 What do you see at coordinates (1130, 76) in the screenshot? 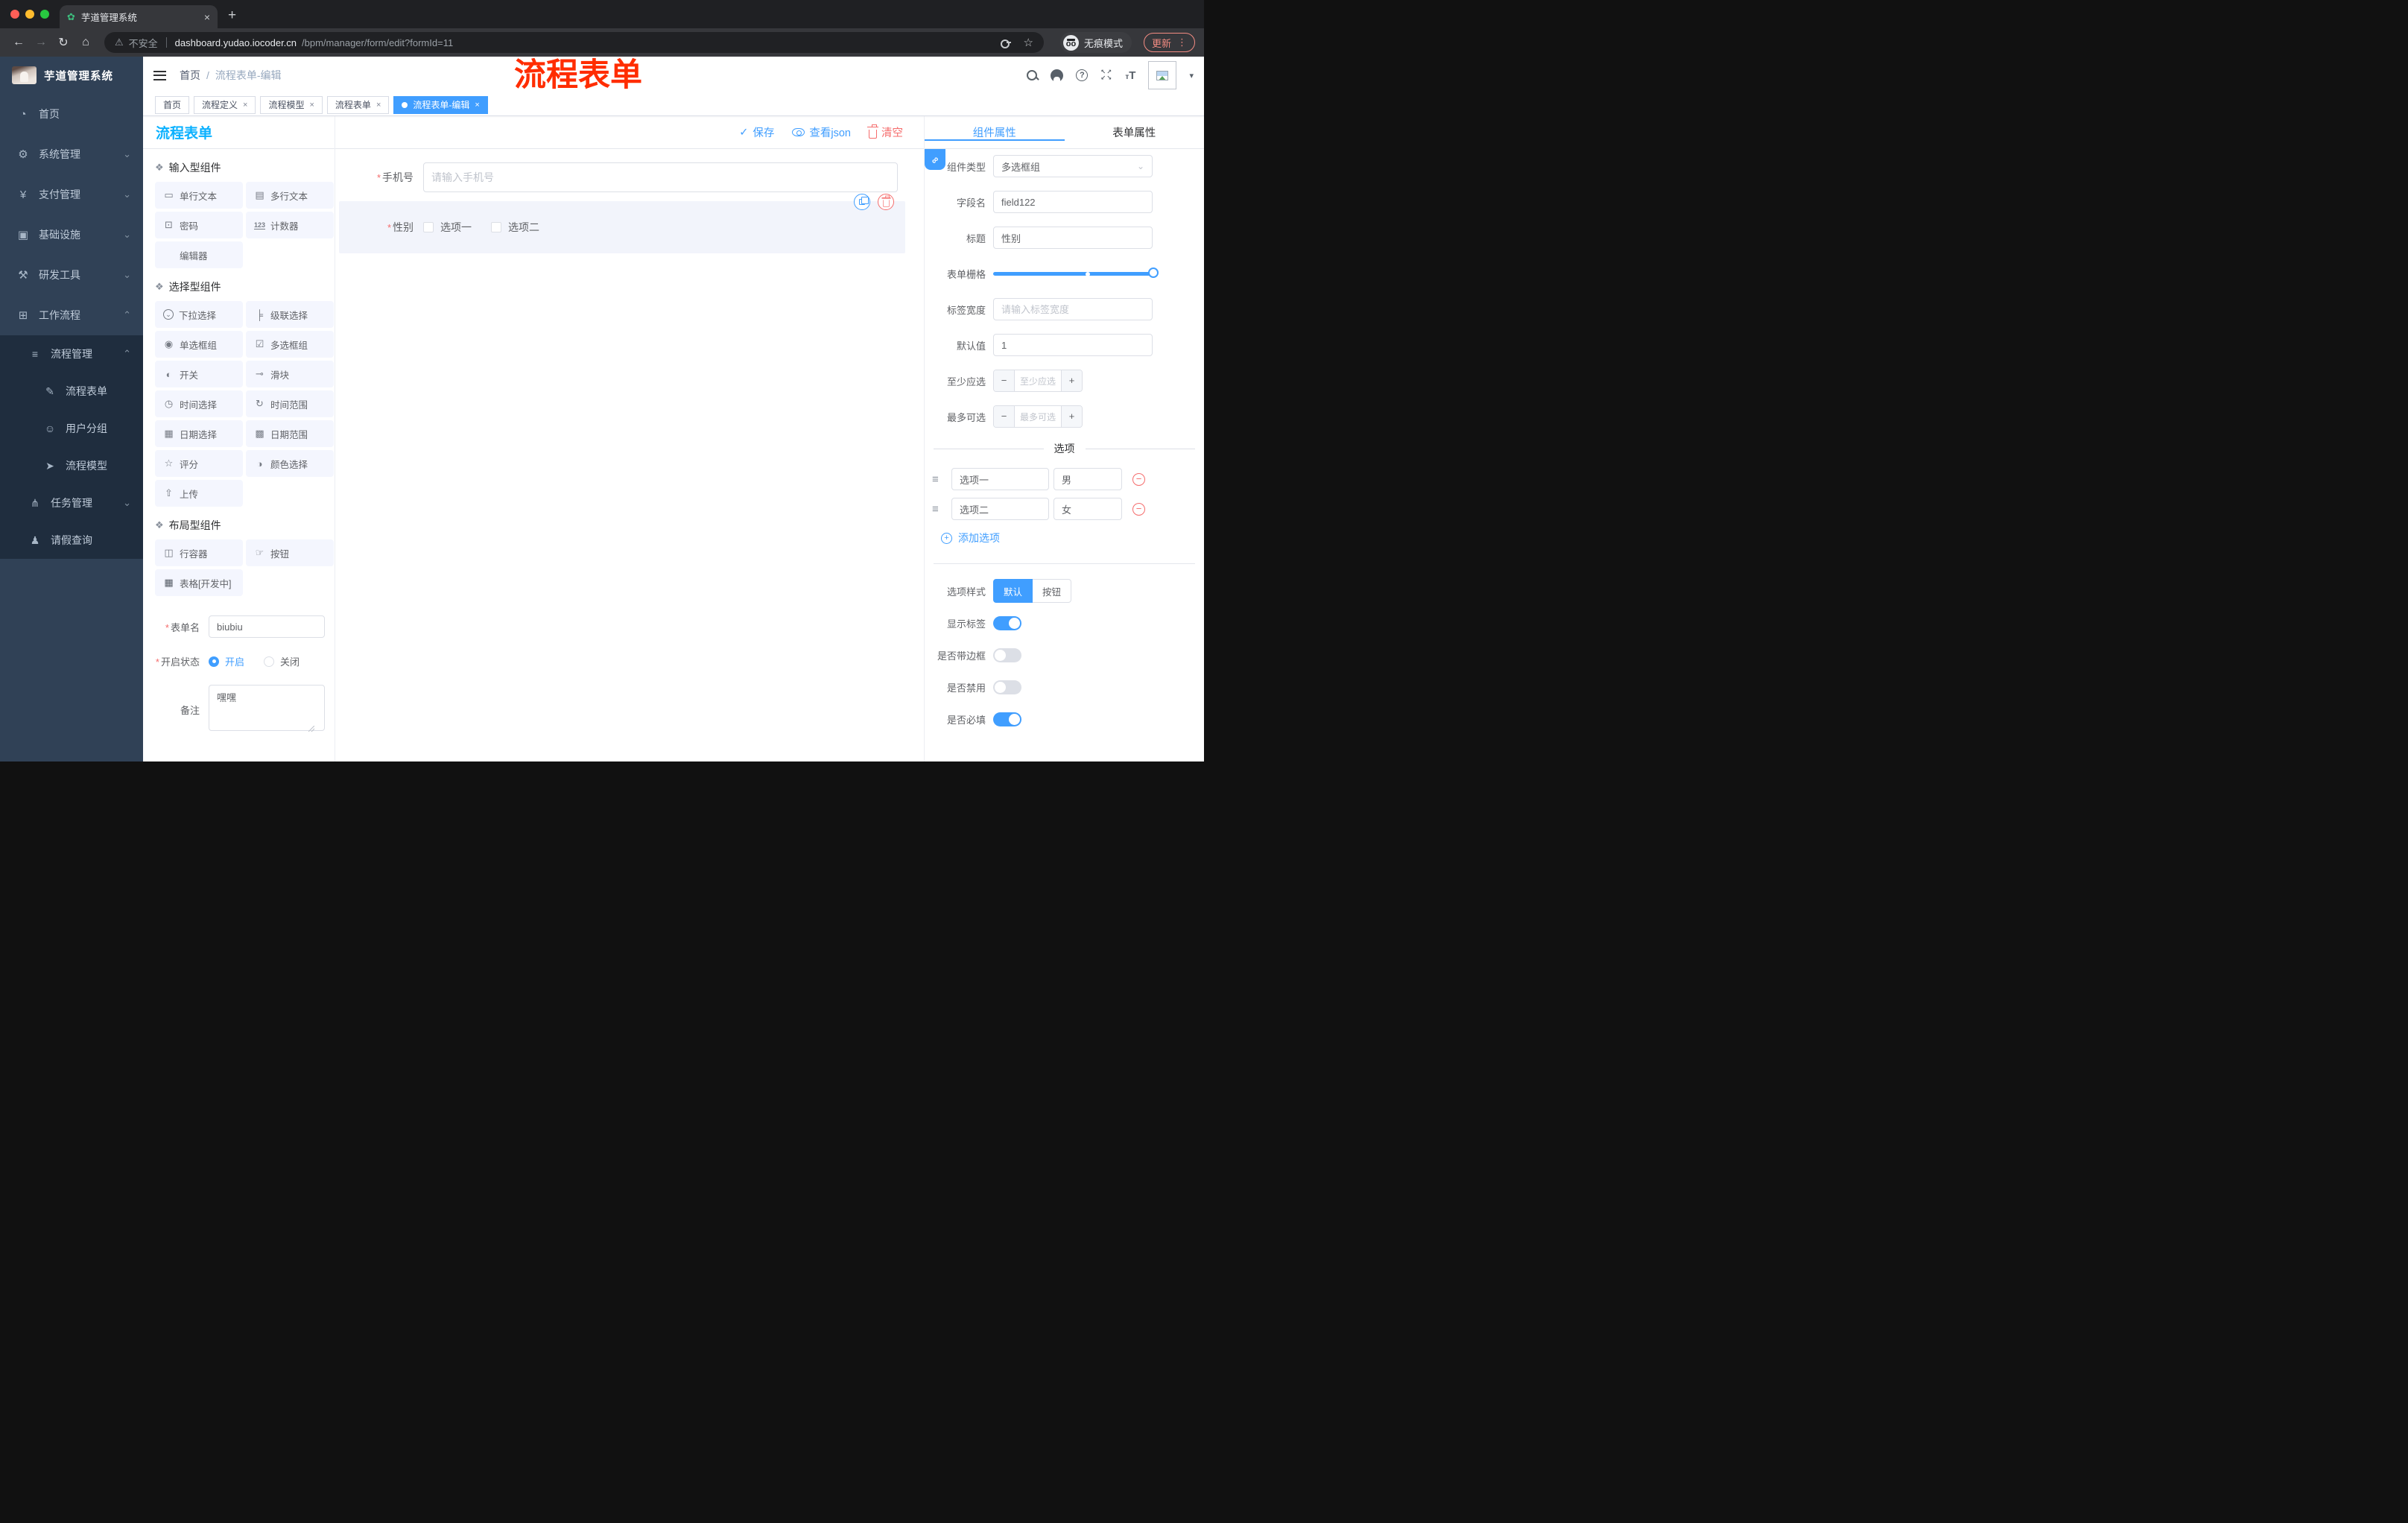
I see `font-size-icon: тT` at bounding box center [1130, 76].